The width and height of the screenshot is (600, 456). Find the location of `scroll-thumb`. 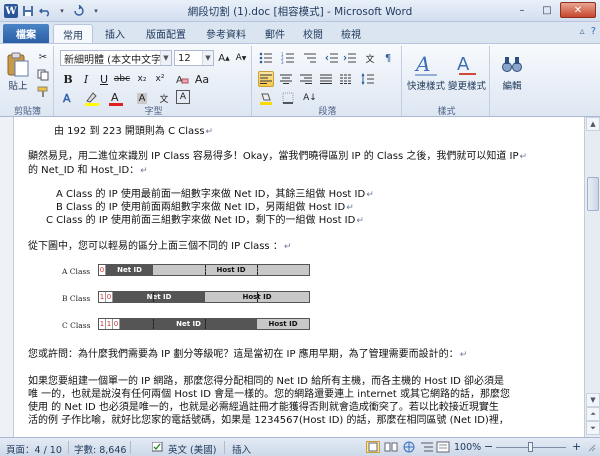

scroll-thumb is located at coordinates (593, 194).